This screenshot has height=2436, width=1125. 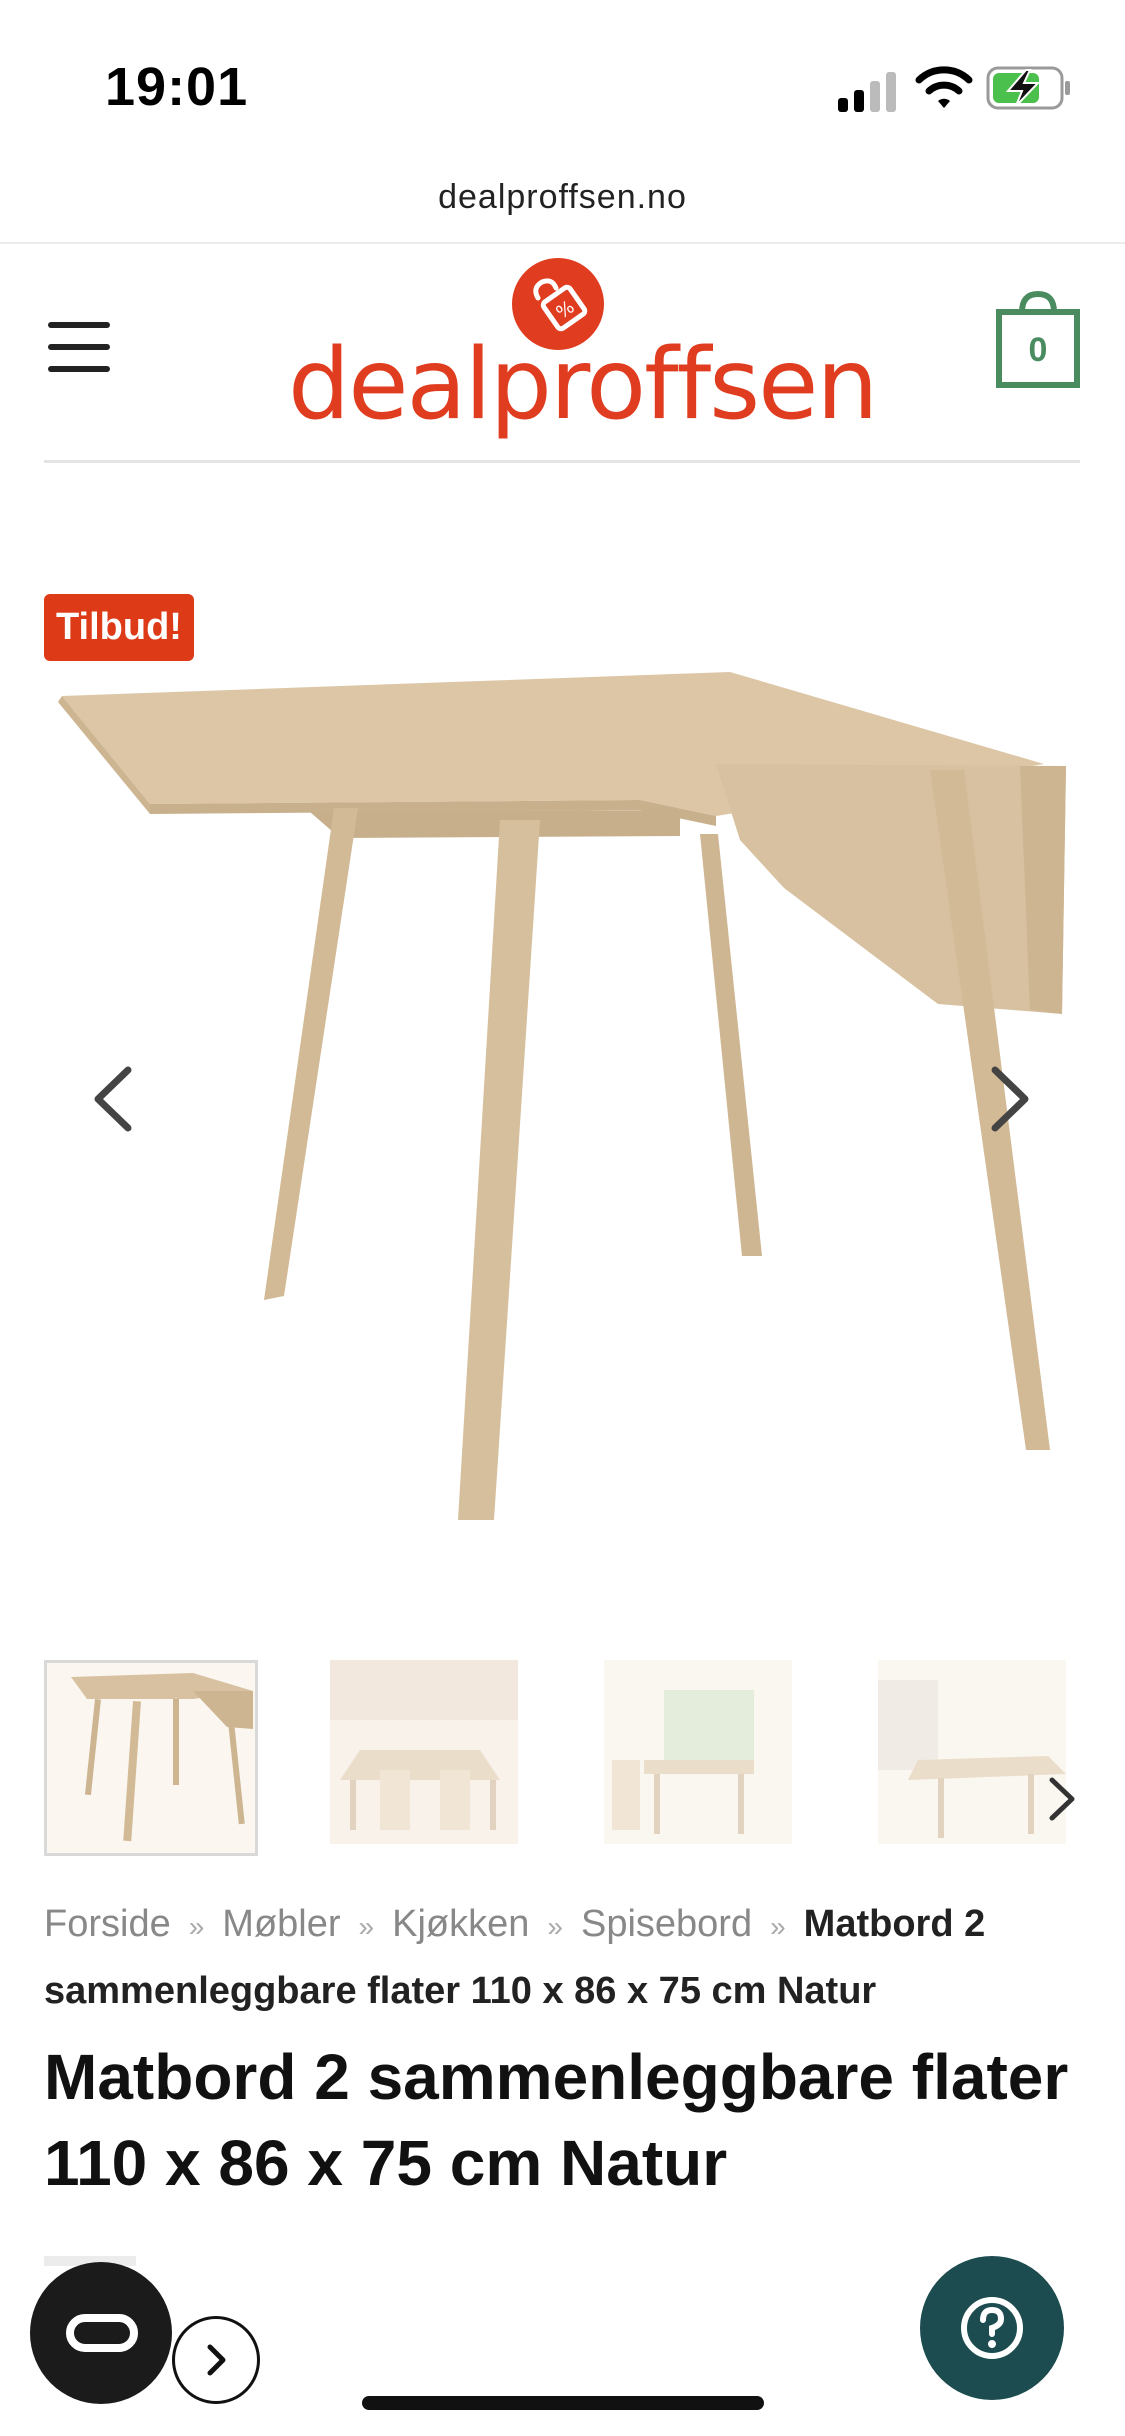 I want to click on cart-count: 0, so click(x=1038, y=350).